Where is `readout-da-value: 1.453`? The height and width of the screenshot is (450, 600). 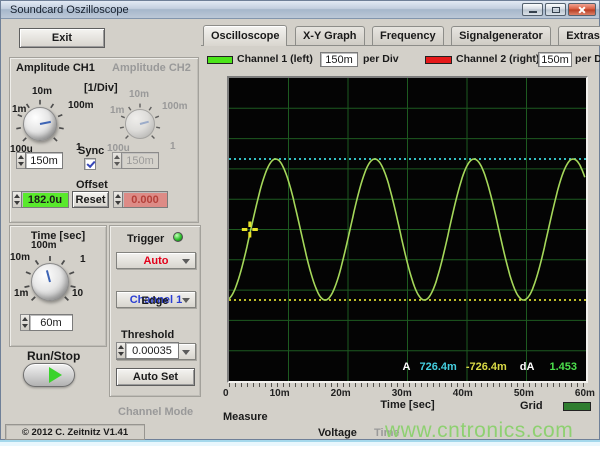
readout-da-value: 1.453 is located at coordinates (563, 367).